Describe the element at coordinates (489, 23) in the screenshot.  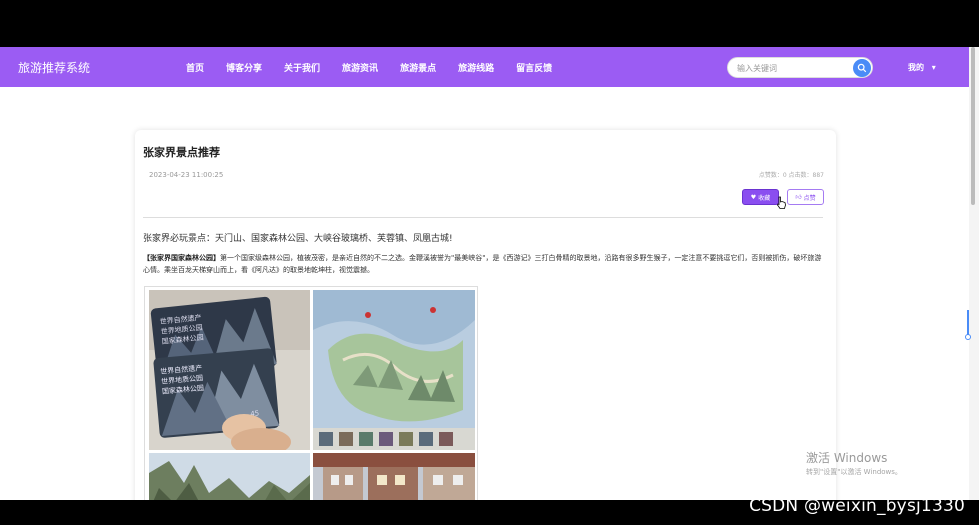
I see `top-black-bar` at that location.